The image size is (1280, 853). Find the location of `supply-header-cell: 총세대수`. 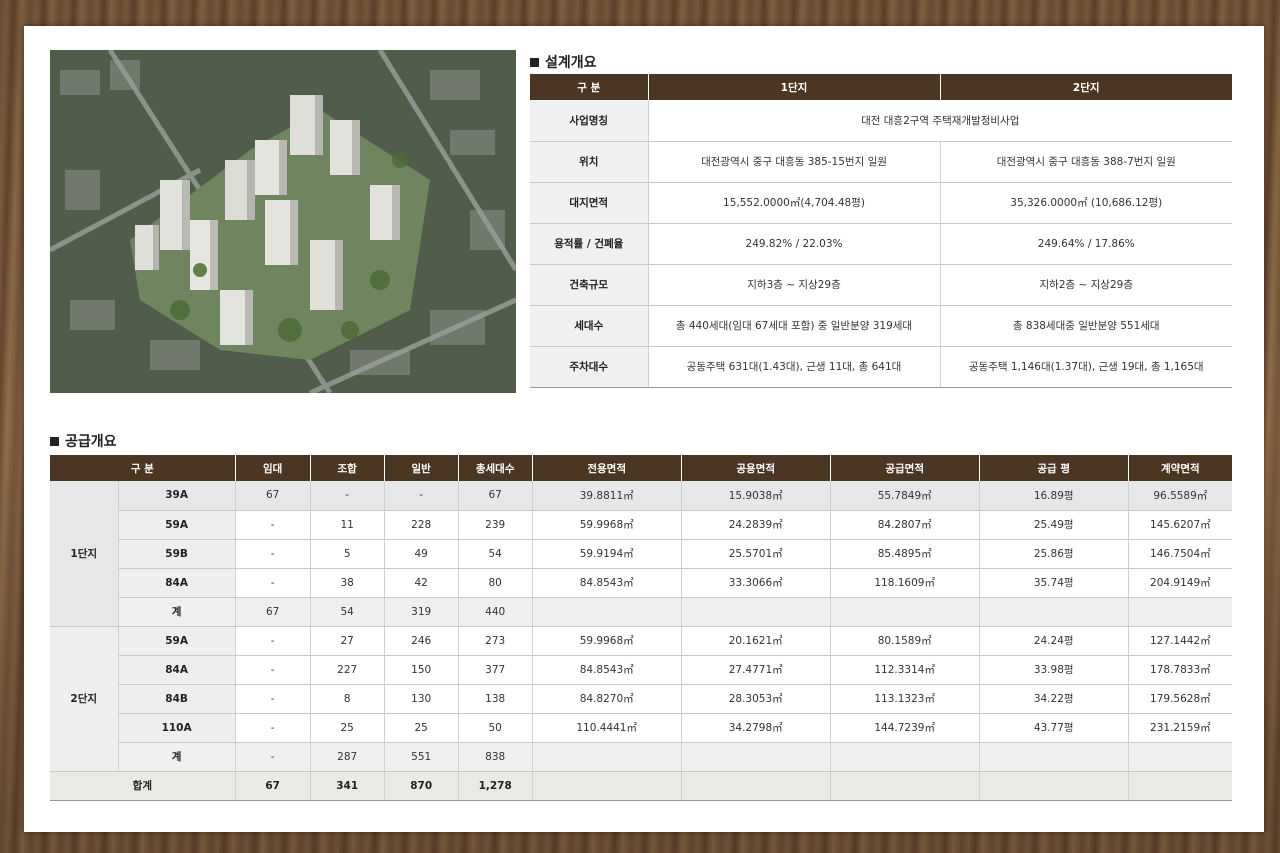

supply-header-cell: 총세대수 is located at coordinates (495, 468).